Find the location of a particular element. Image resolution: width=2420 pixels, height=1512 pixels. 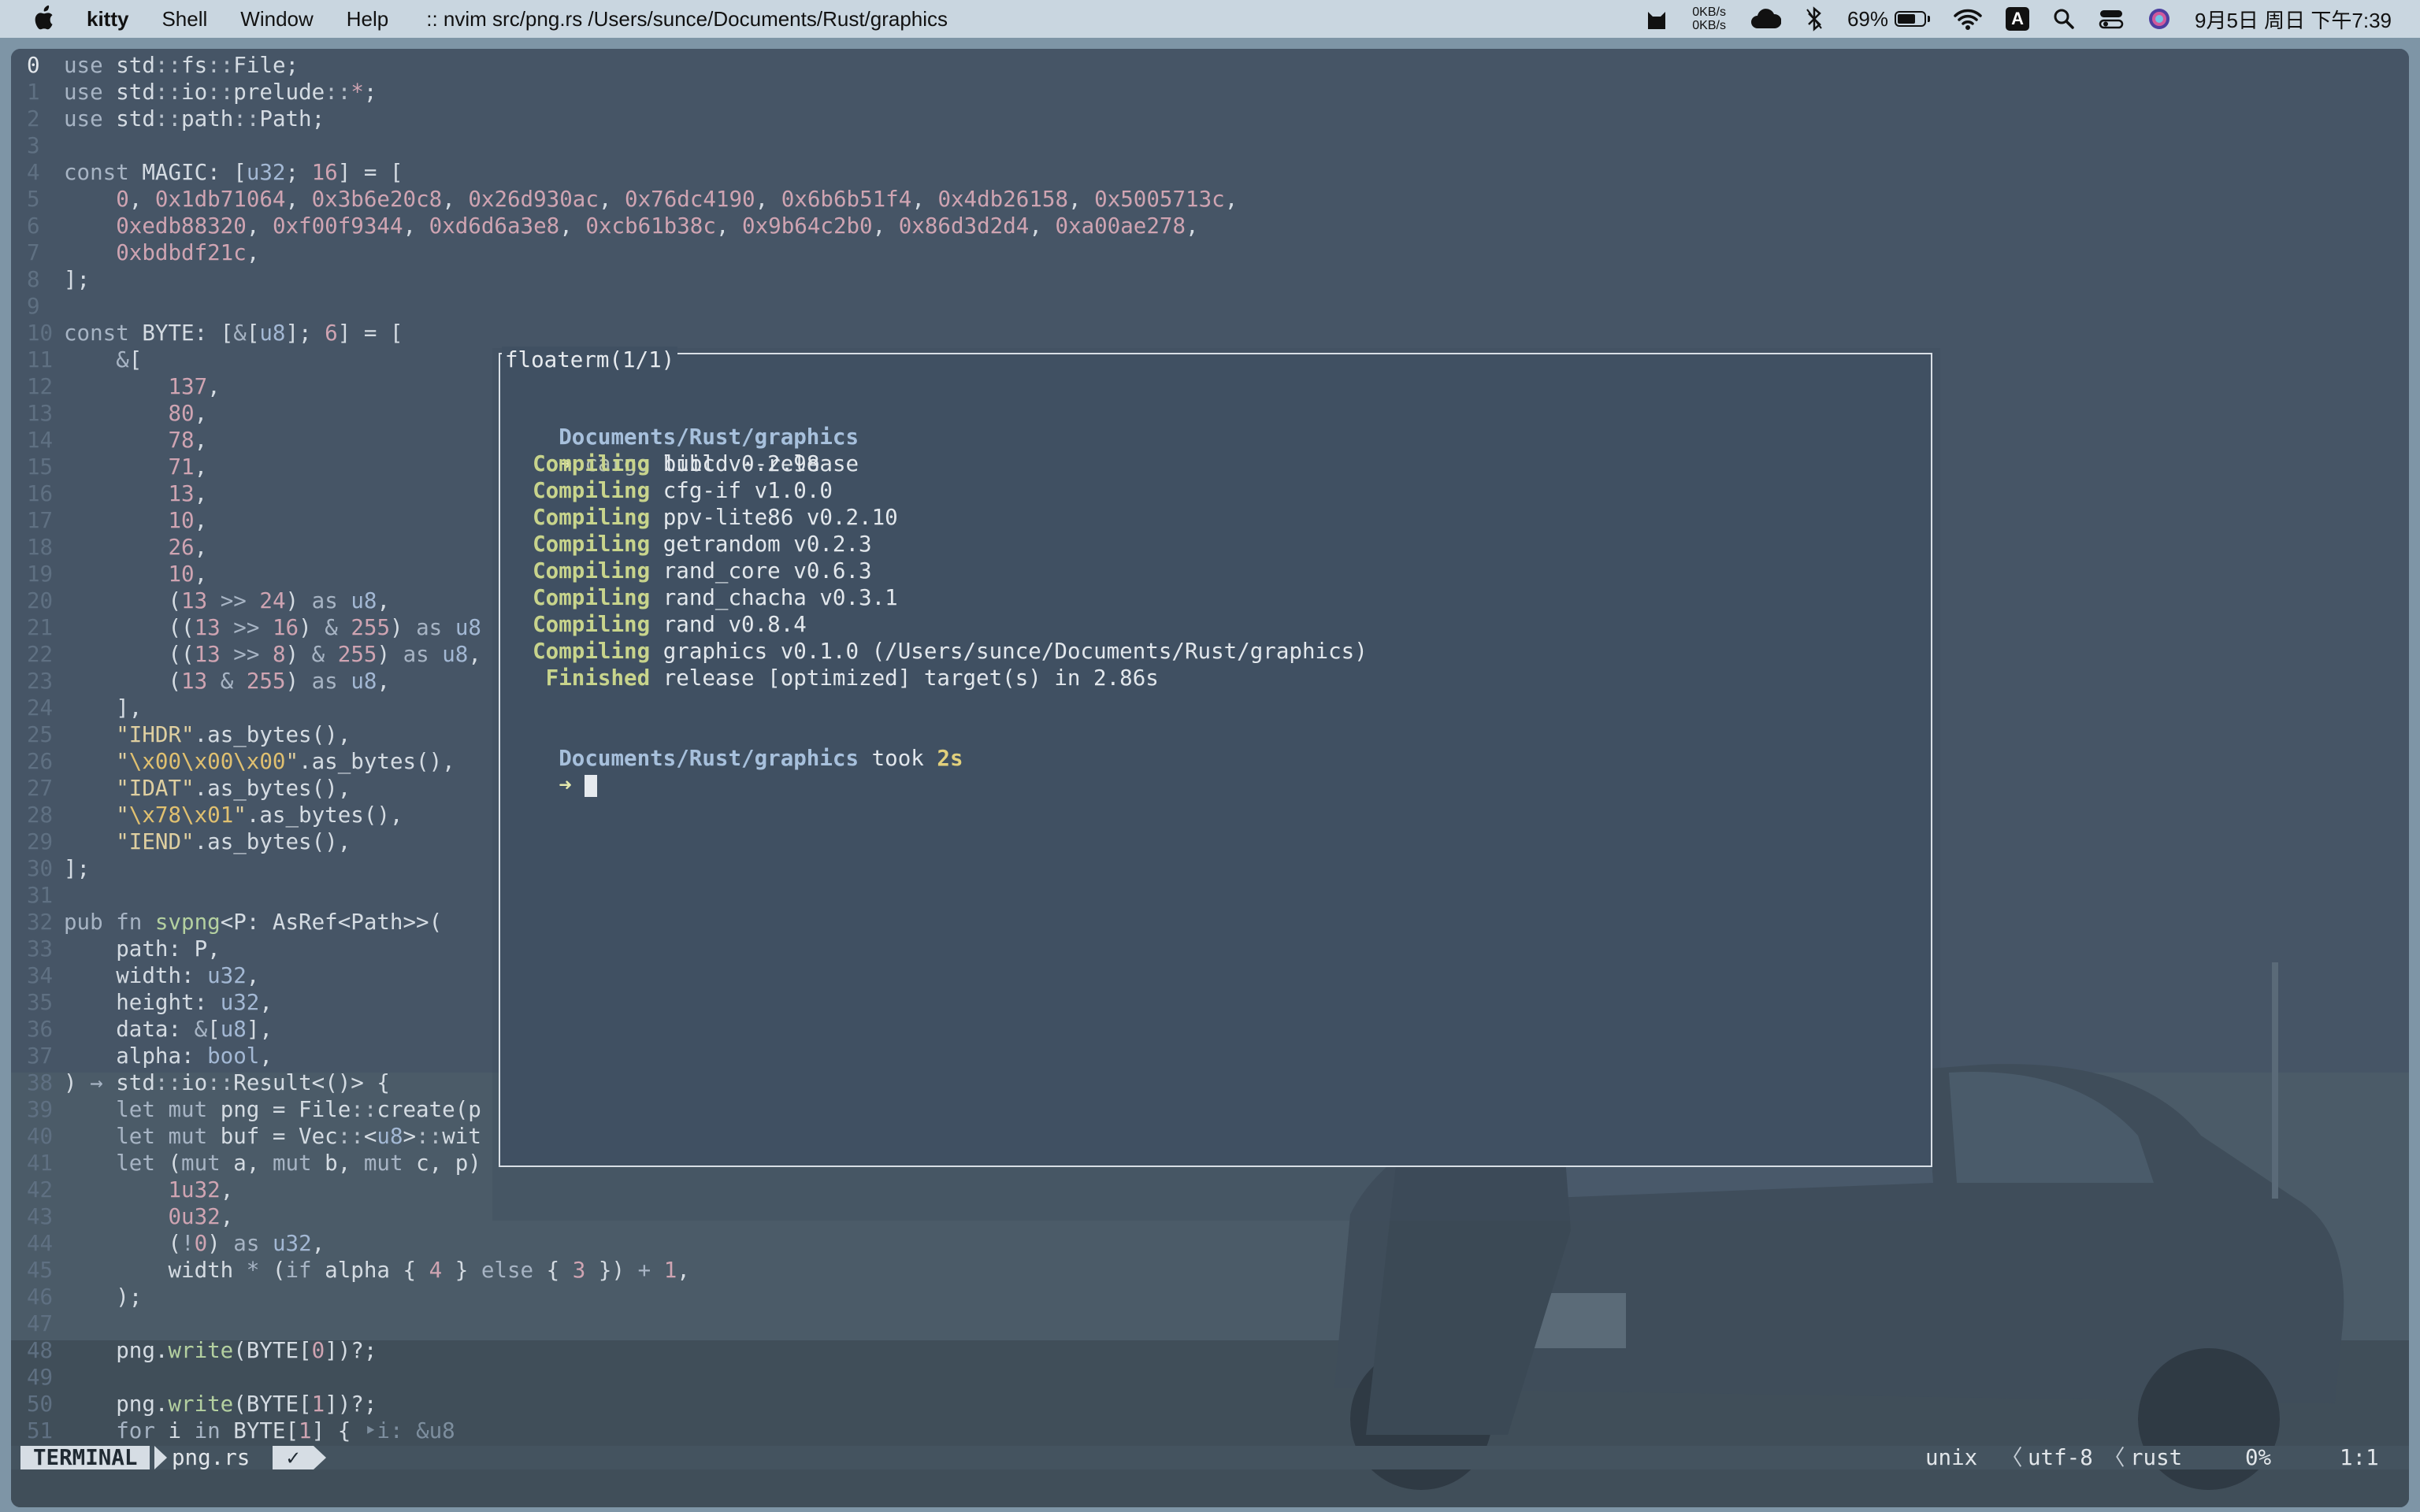

line-number: 7 is located at coordinates (33, 252).